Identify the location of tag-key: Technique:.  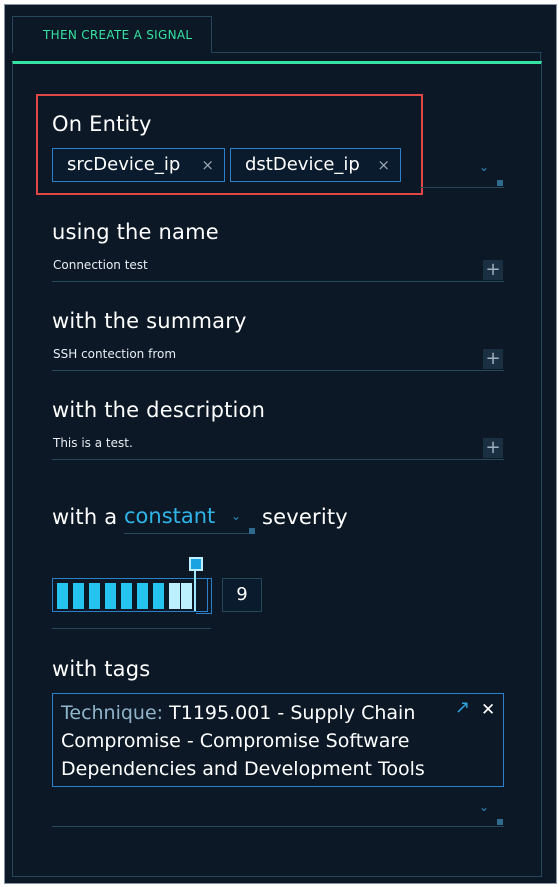
(112, 713).